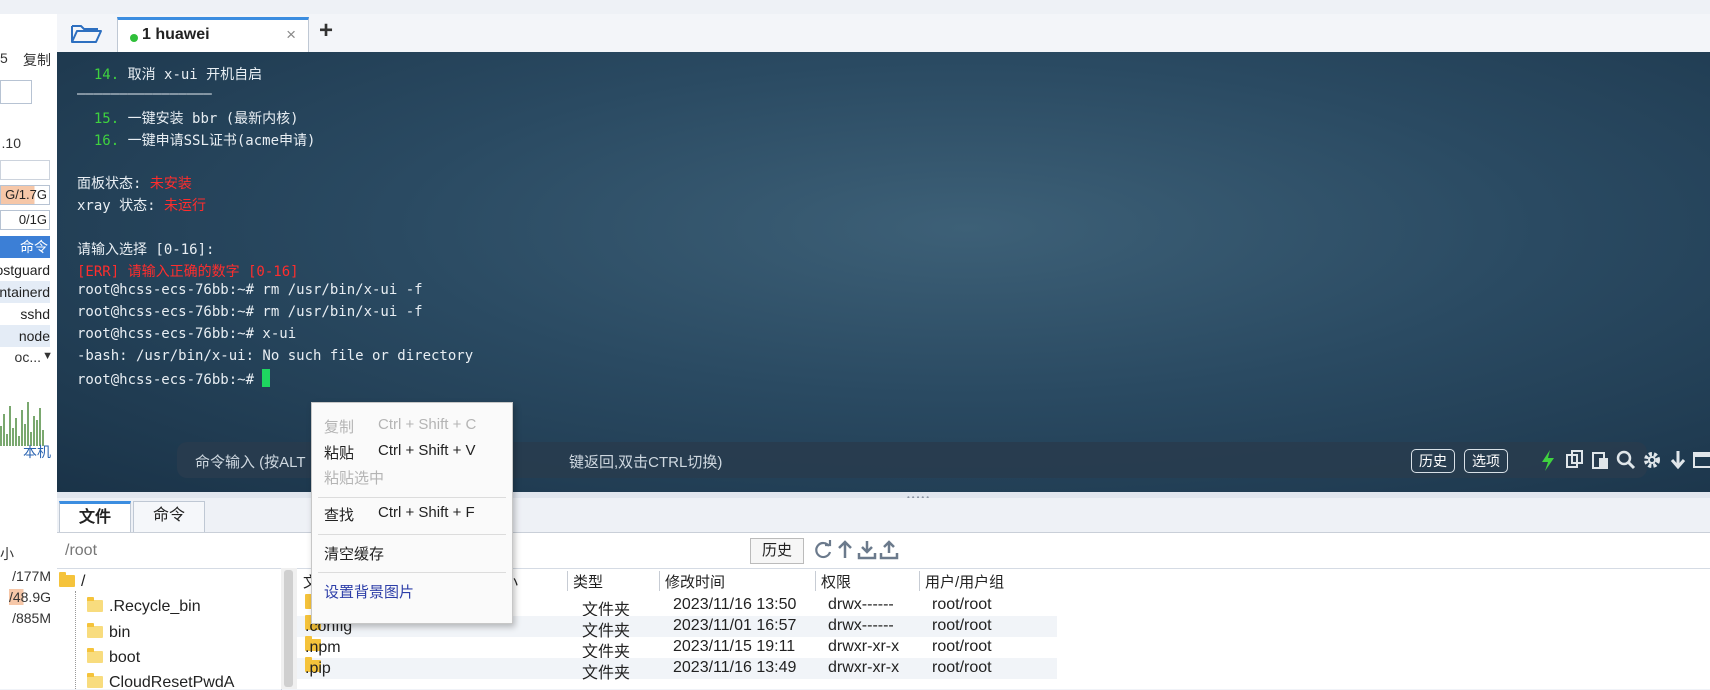  Describe the element at coordinates (196, 119) in the screenshot. I see `terminal-line: 15. 一键安装 bbr (最新内核)` at that location.